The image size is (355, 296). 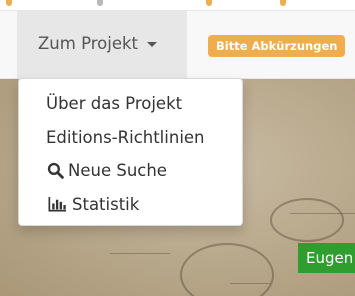 I want to click on menu-item-label: Über das Projekt, so click(x=114, y=103).